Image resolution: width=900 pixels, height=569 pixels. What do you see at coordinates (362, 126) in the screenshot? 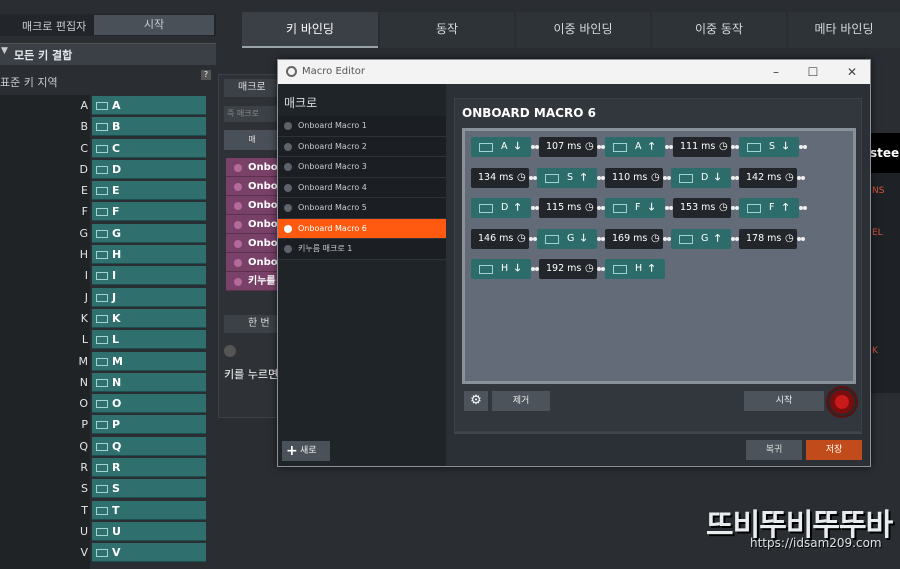
I see `macro-list-item: Onboard Macro 1` at bounding box center [362, 126].